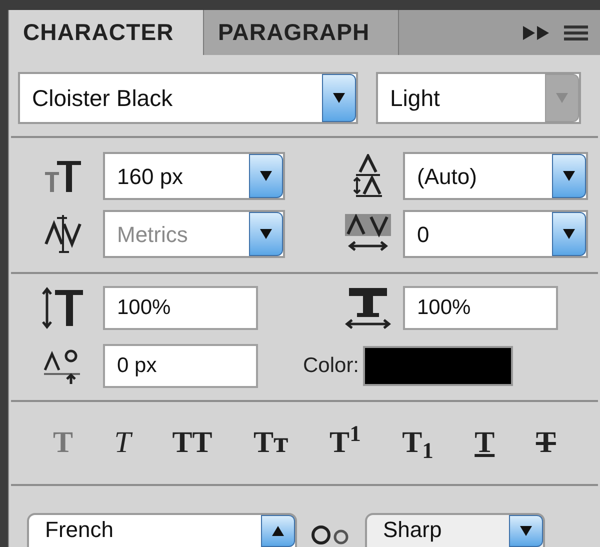  What do you see at coordinates (455, 530) in the screenshot?
I see `anti-aliasing-dropdown: Sharp` at bounding box center [455, 530].